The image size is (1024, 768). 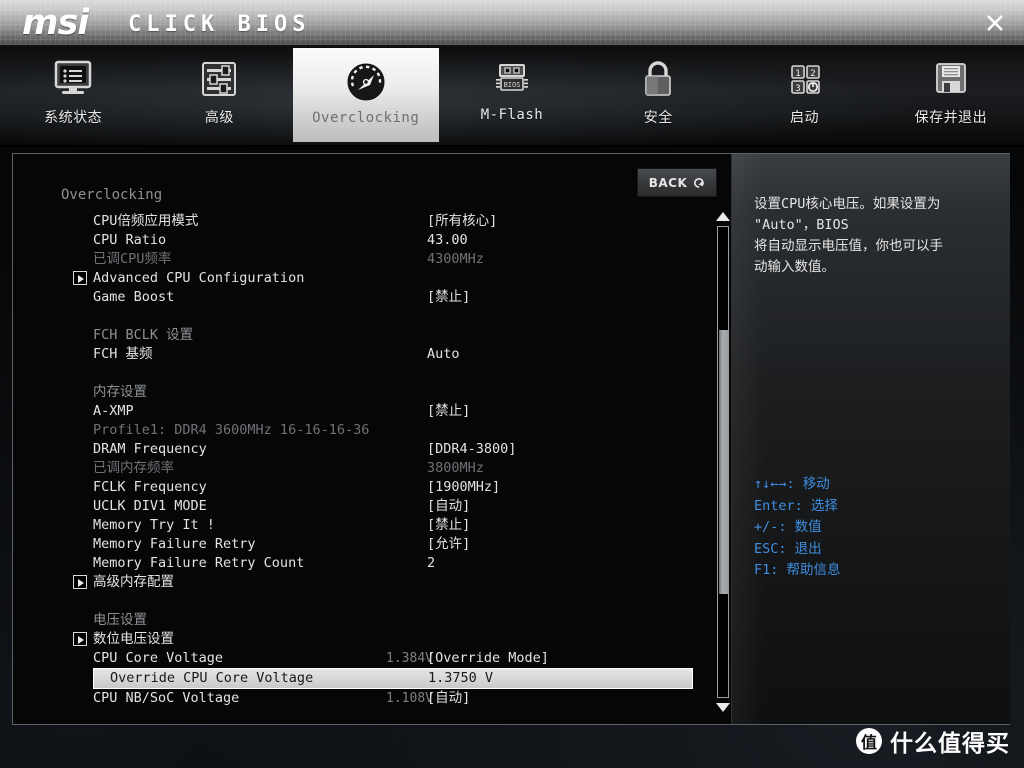 I want to click on setting-row: UCLK DIV1 MODE [自动], so click(x=372, y=506).